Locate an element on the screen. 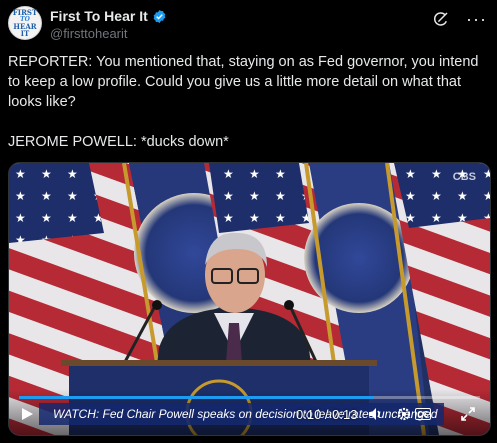 The width and height of the screenshot is (497, 443). play-icon is located at coordinates (27, 414).